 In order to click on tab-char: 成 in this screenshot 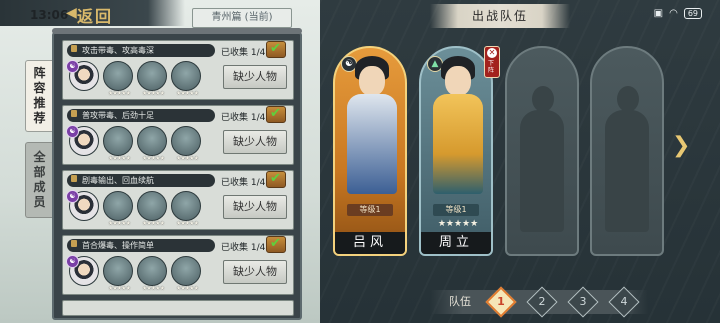, I will do `click(39, 187)`.